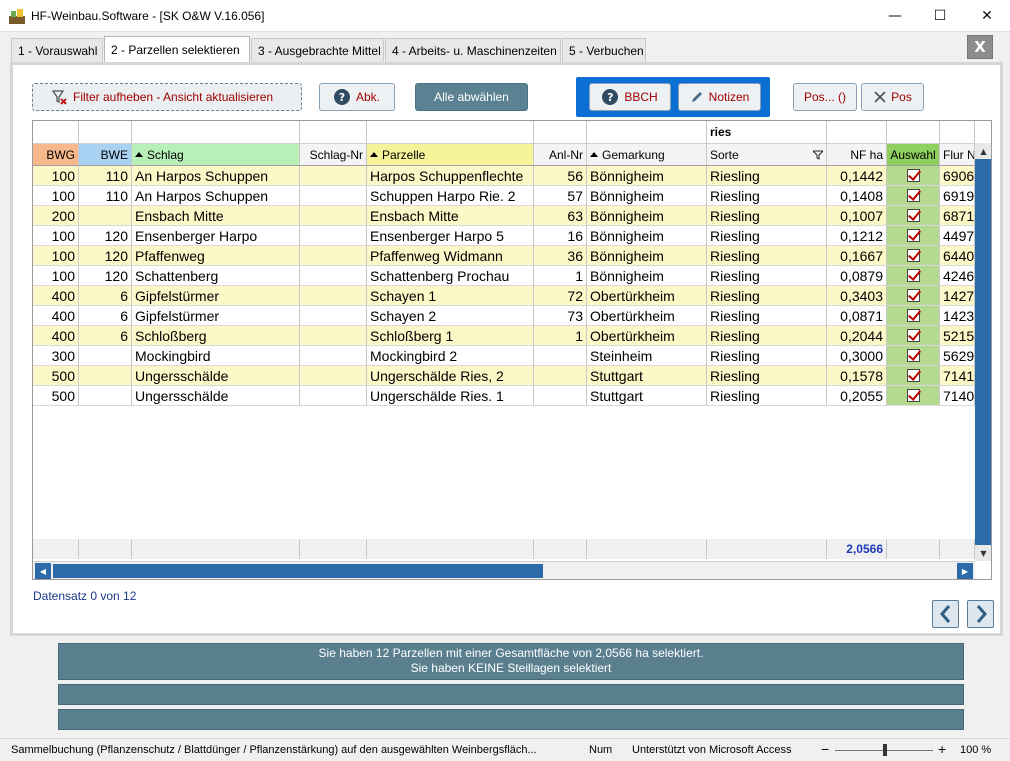  I want to click on zoom-in-icon: +, so click(942, 749).